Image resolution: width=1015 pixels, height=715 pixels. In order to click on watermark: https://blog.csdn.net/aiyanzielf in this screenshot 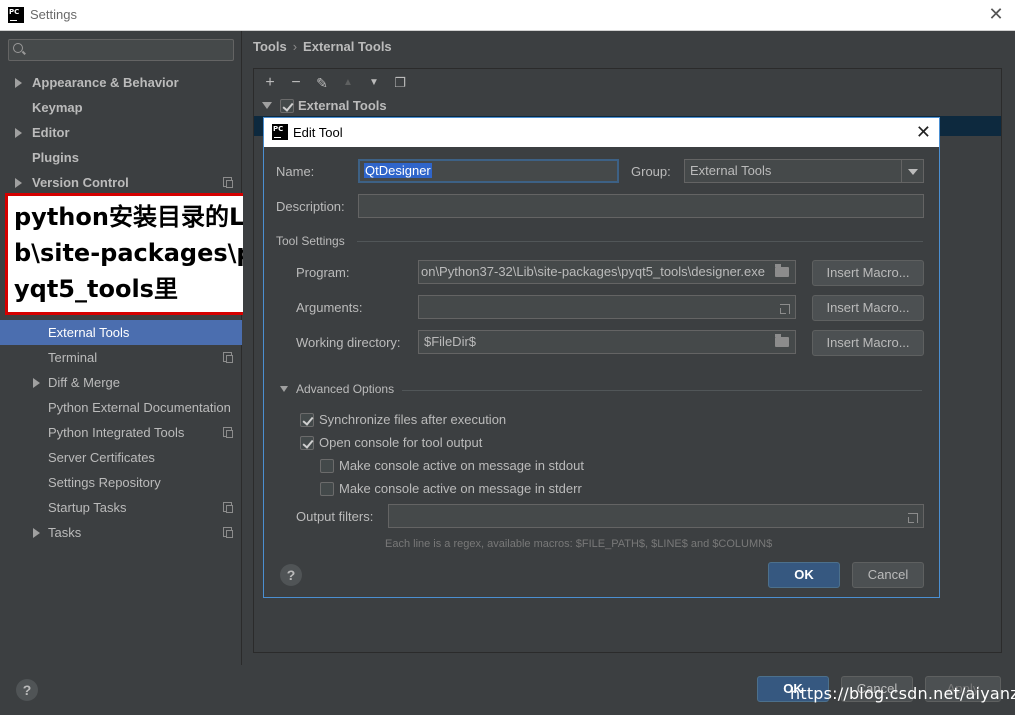, I will do `click(902, 693)`.